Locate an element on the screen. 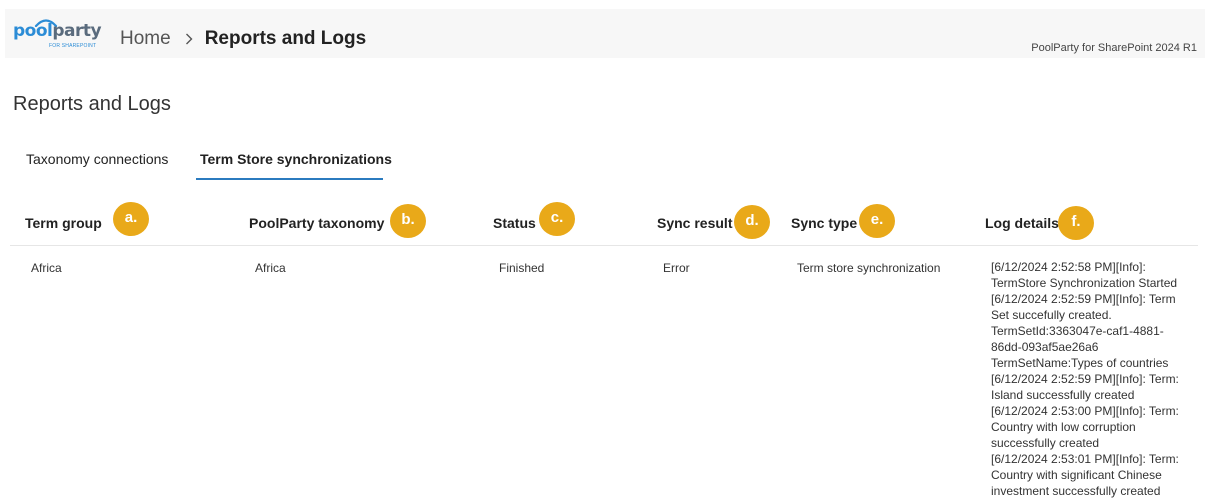 The height and width of the screenshot is (498, 1212). version-label: PoolParty for SharePoint 2024 R1 is located at coordinates (1114, 48).